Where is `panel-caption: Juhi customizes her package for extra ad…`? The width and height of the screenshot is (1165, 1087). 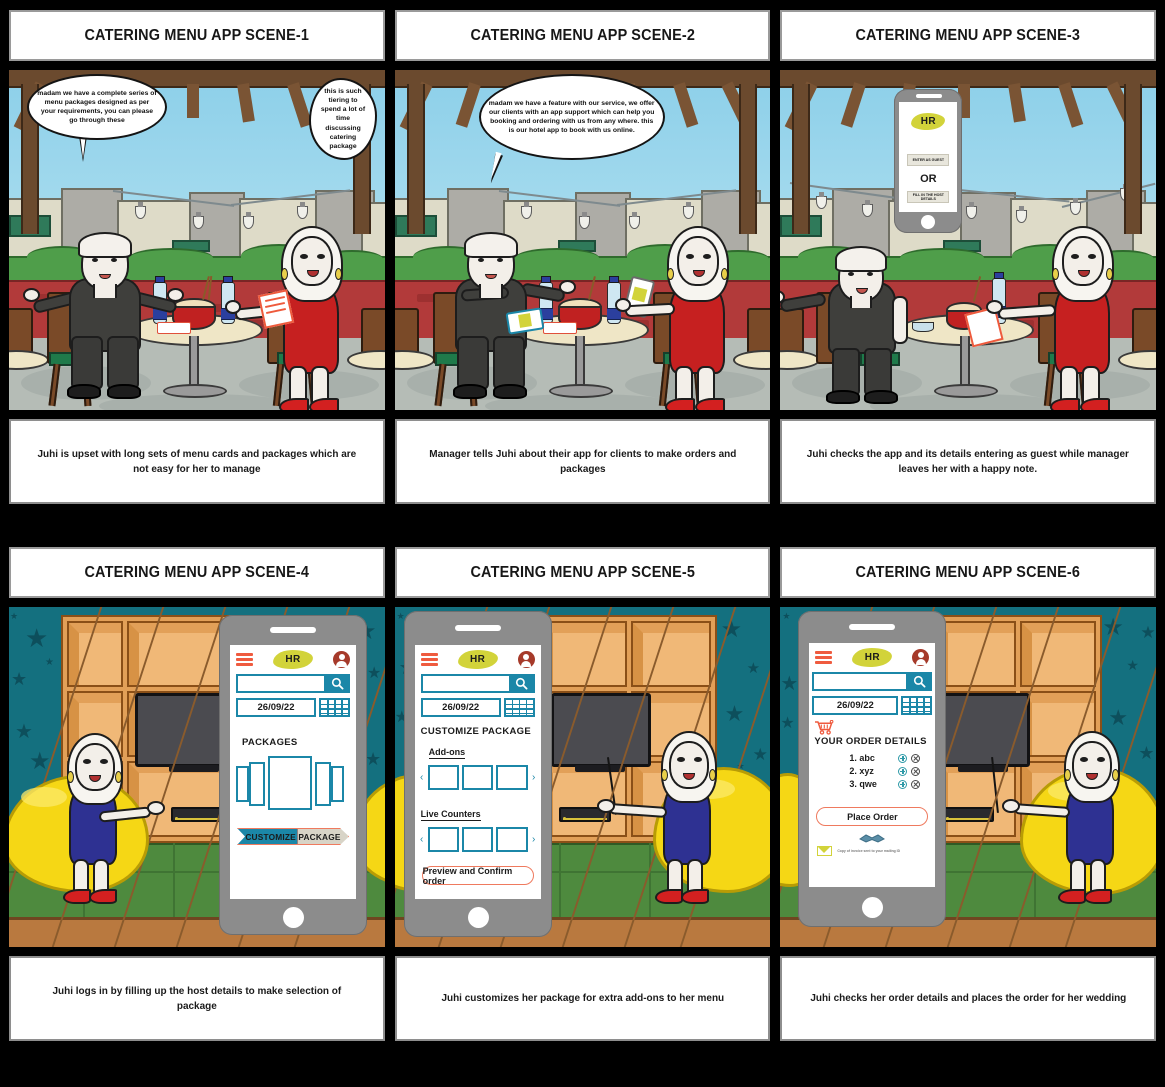 panel-caption: Juhi customizes her package for extra ad… is located at coordinates (582, 998).